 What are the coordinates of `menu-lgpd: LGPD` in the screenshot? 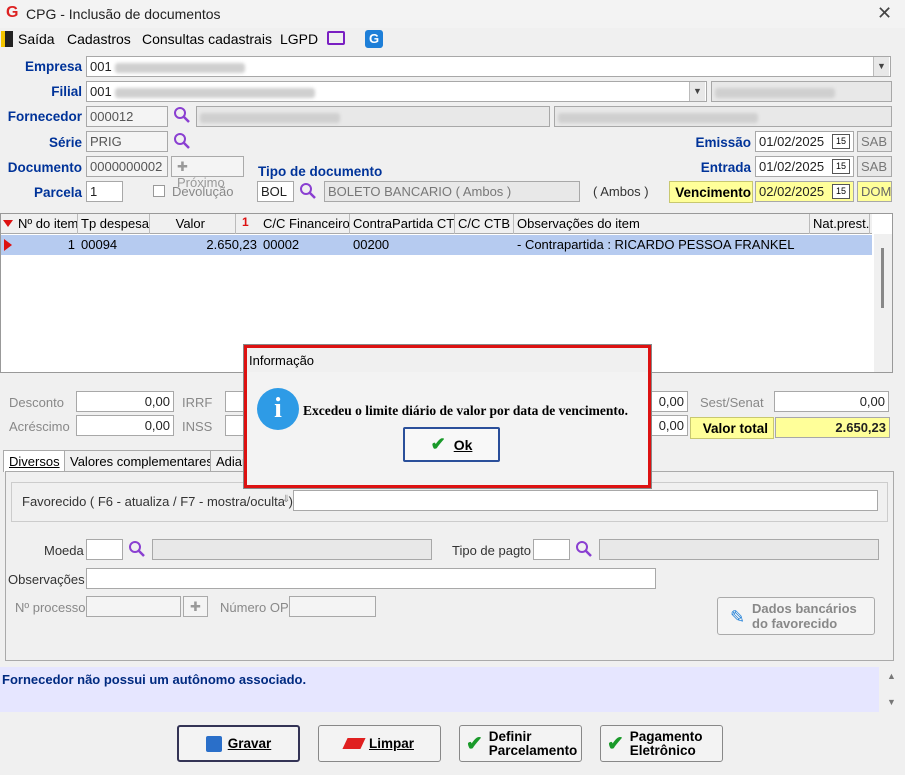 It's located at (299, 39).